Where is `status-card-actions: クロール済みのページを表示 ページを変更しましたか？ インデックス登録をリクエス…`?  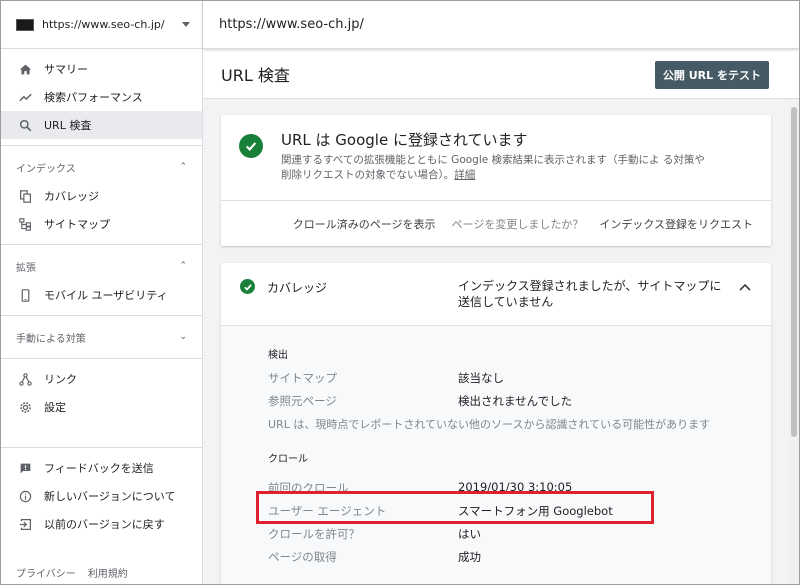
status-card-actions: クロール済みのページを表示 ページを変更しましたか？ インデックス登録をリクエス… is located at coordinates (496, 223).